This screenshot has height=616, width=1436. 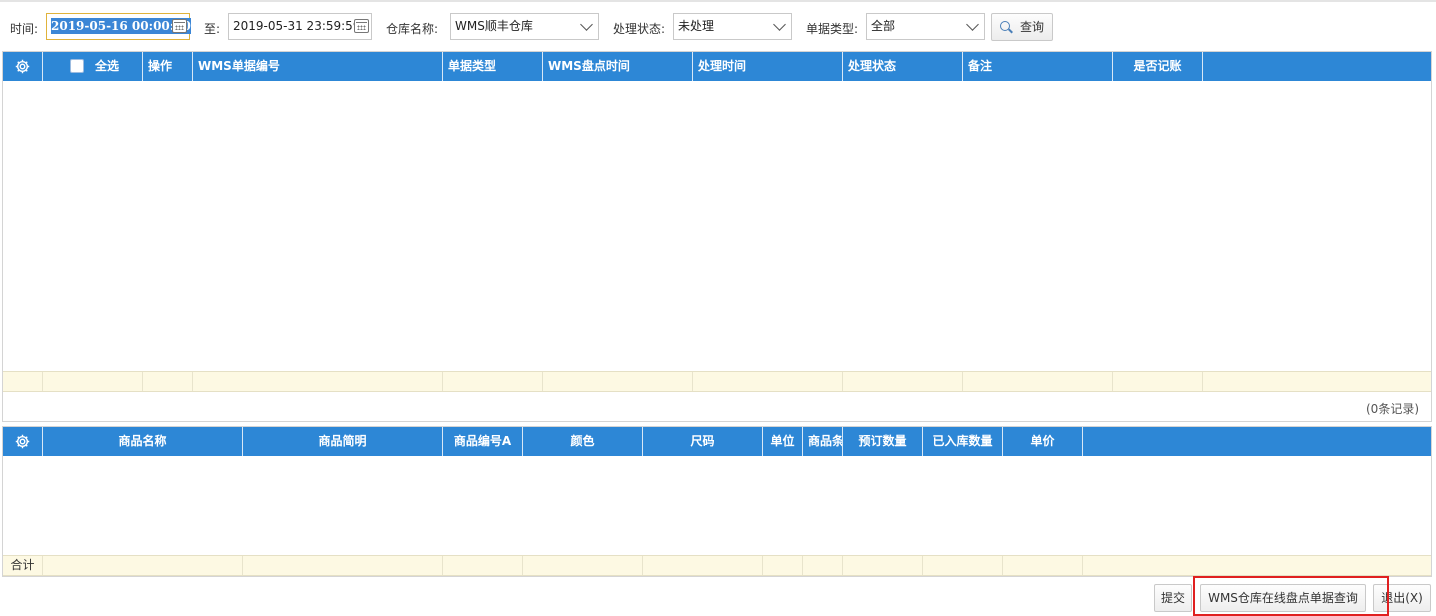 I want to click on column-header-is-posted: 是否记账, so click(x=1158, y=66).